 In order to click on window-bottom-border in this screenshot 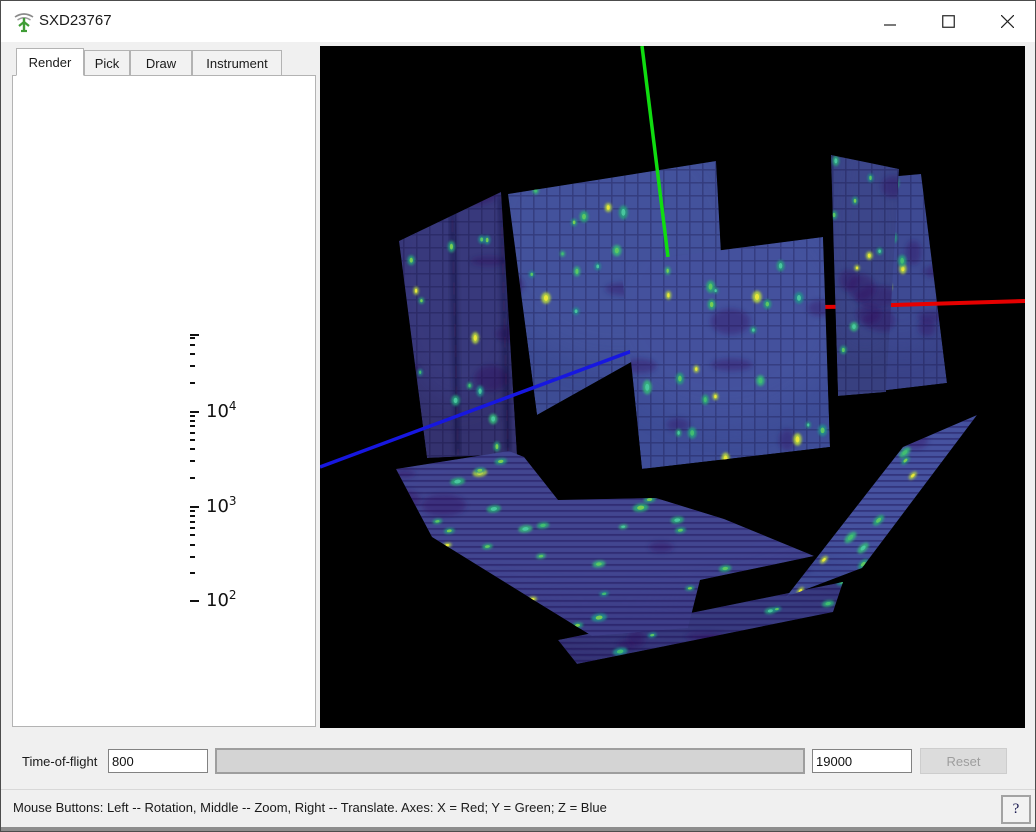, I will do `click(518, 829)`.